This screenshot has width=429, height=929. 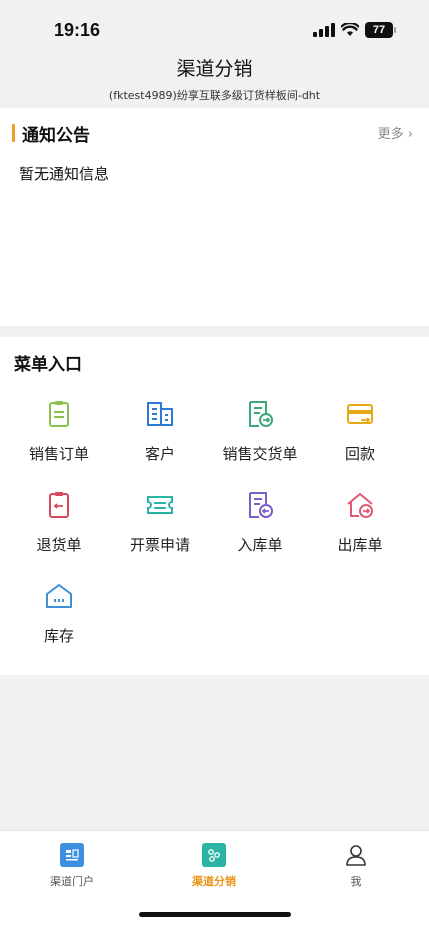 I want to click on person-icon, so click(x=356, y=855).